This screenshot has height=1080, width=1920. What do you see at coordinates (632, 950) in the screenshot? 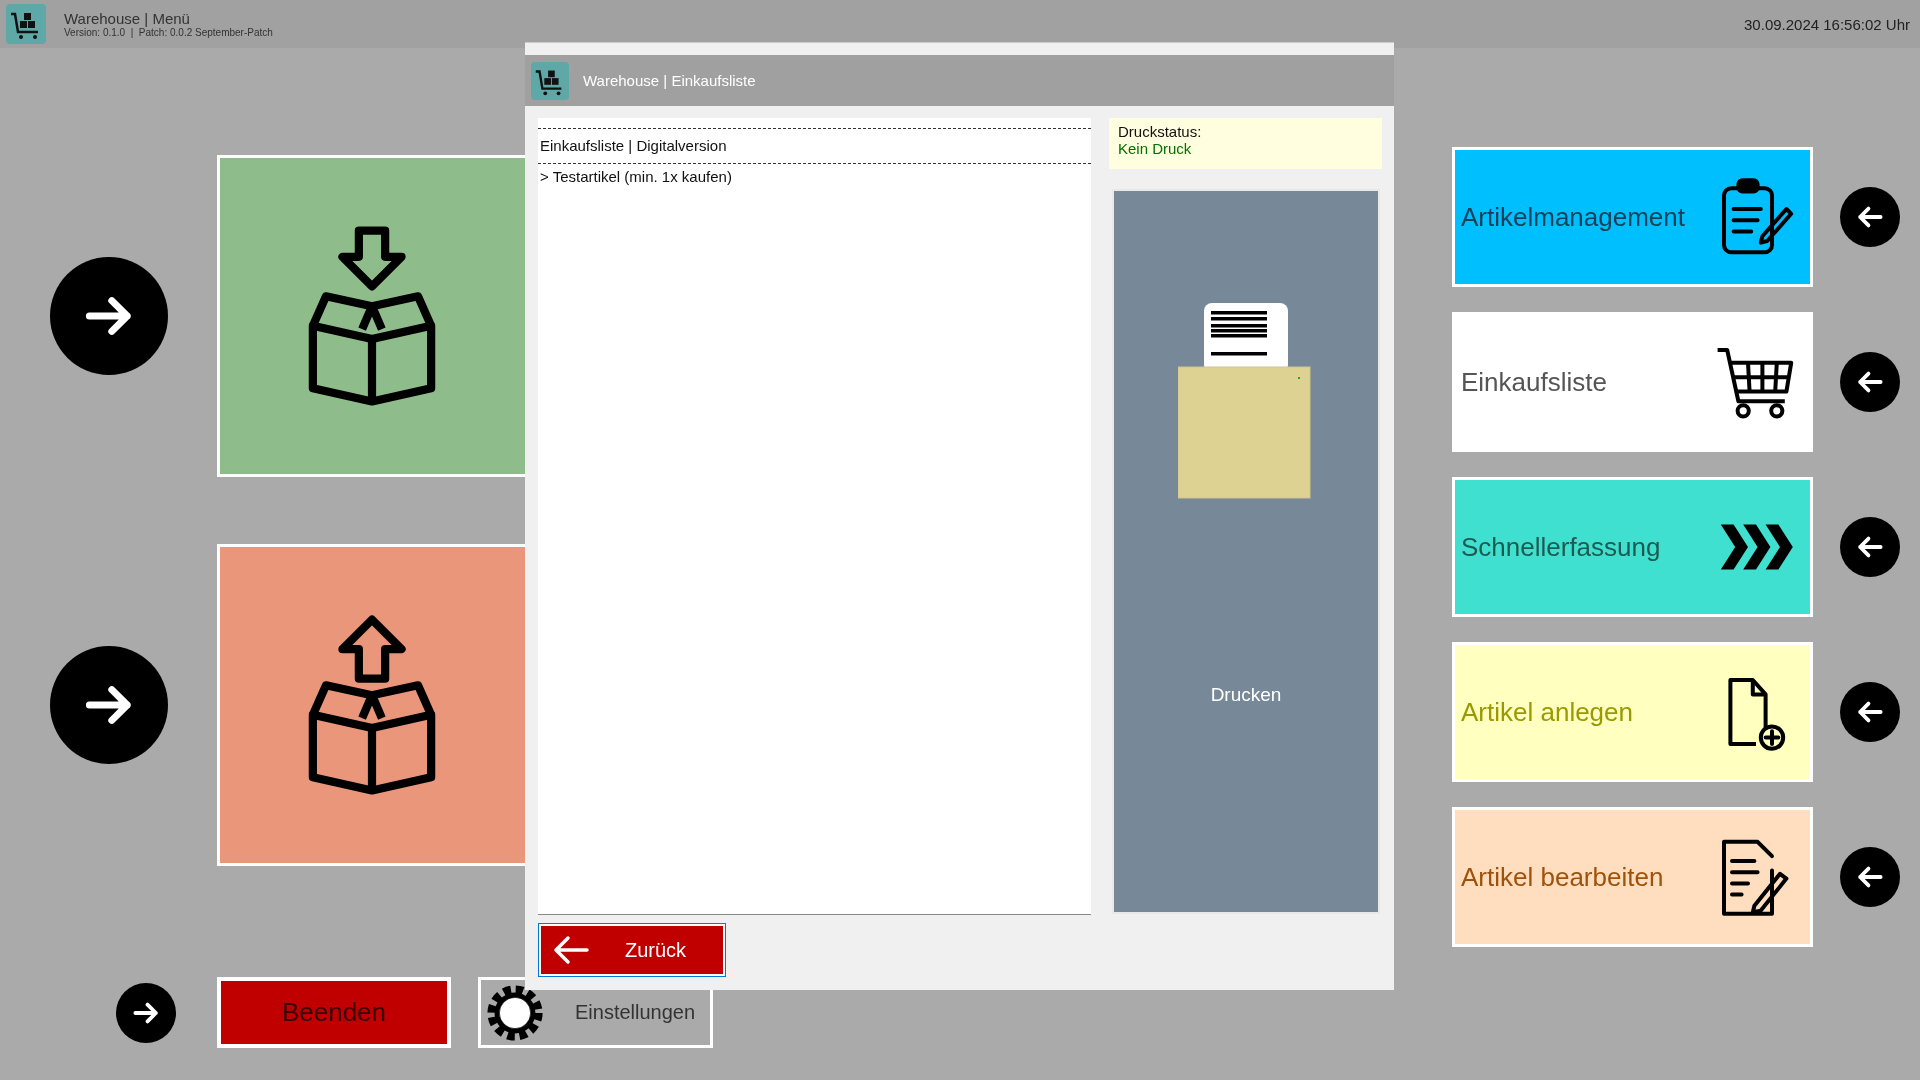
I see `back-button: Zurück` at bounding box center [632, 950].